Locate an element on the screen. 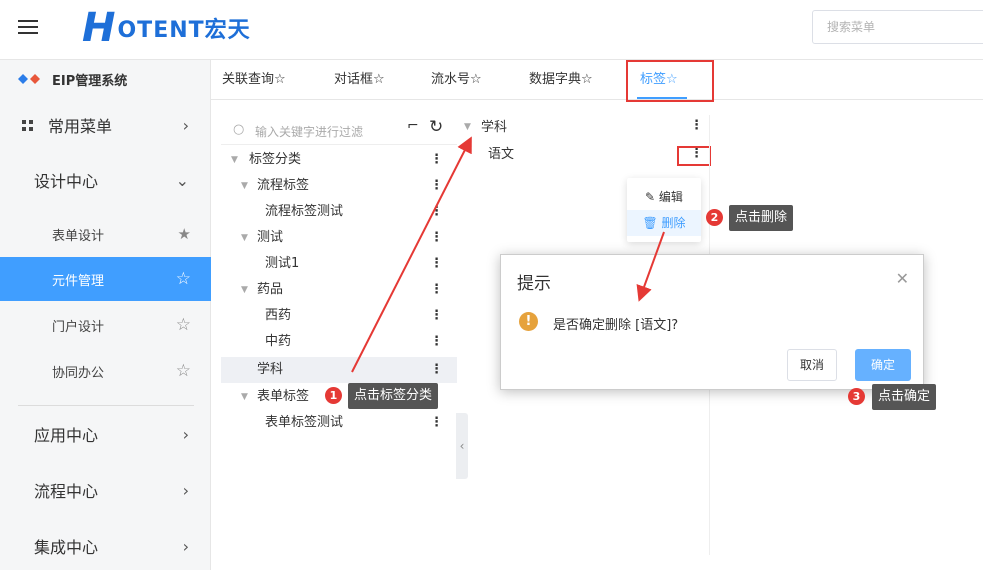  step-tip: 点击标签分类 is located at coordinates (393, 396).